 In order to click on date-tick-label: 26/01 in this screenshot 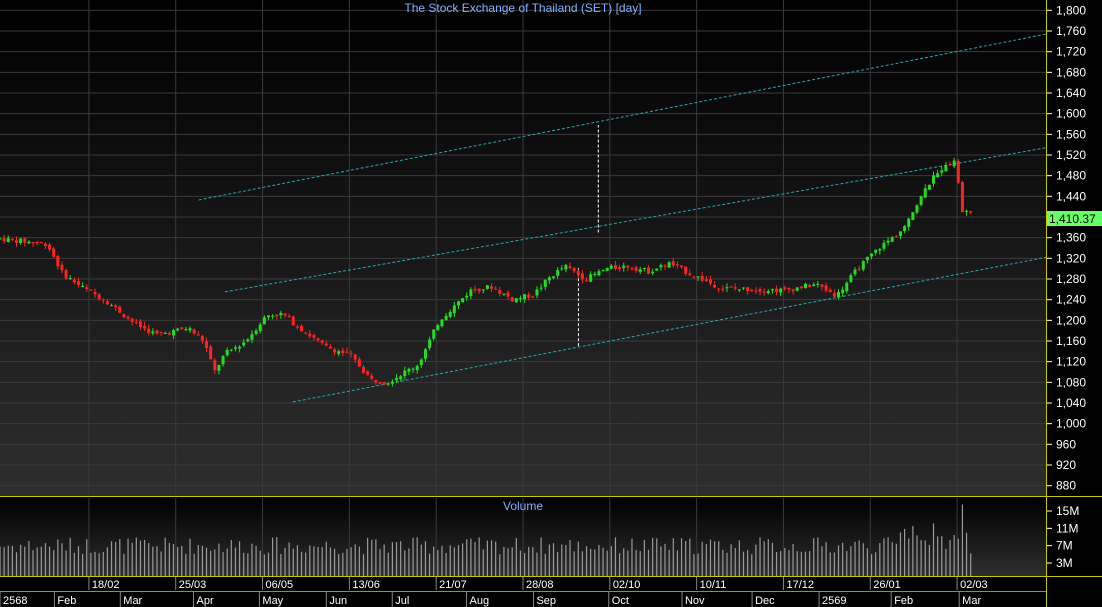, I will do `click(887, 585)`.